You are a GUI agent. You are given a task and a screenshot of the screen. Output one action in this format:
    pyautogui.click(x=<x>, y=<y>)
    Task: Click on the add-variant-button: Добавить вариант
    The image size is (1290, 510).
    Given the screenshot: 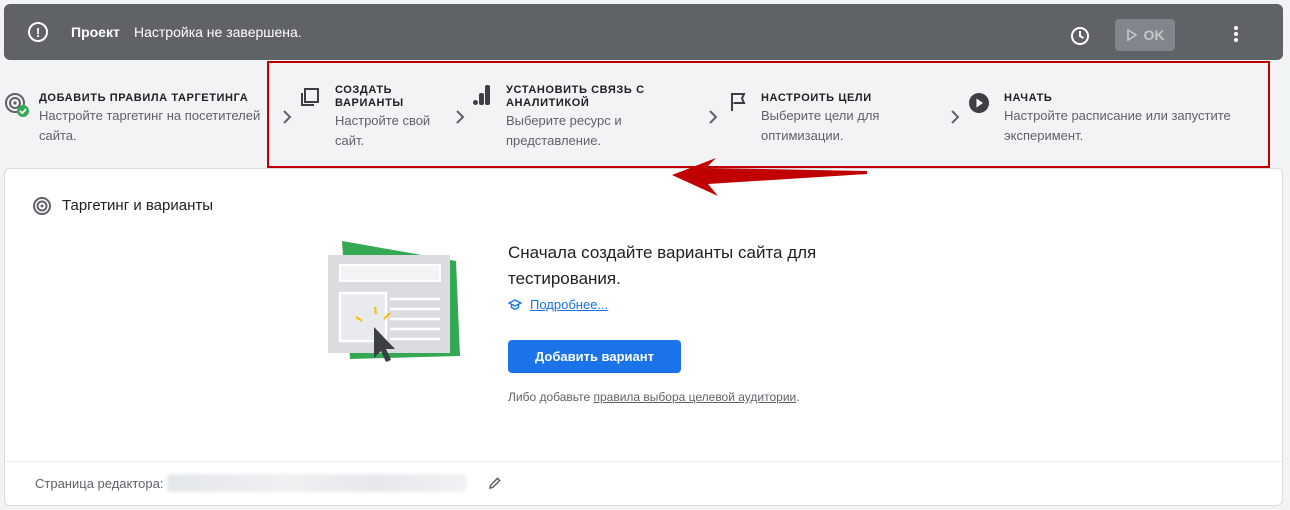 What is the action you would take?
    pyautogui.click(x=594, y=356)
    